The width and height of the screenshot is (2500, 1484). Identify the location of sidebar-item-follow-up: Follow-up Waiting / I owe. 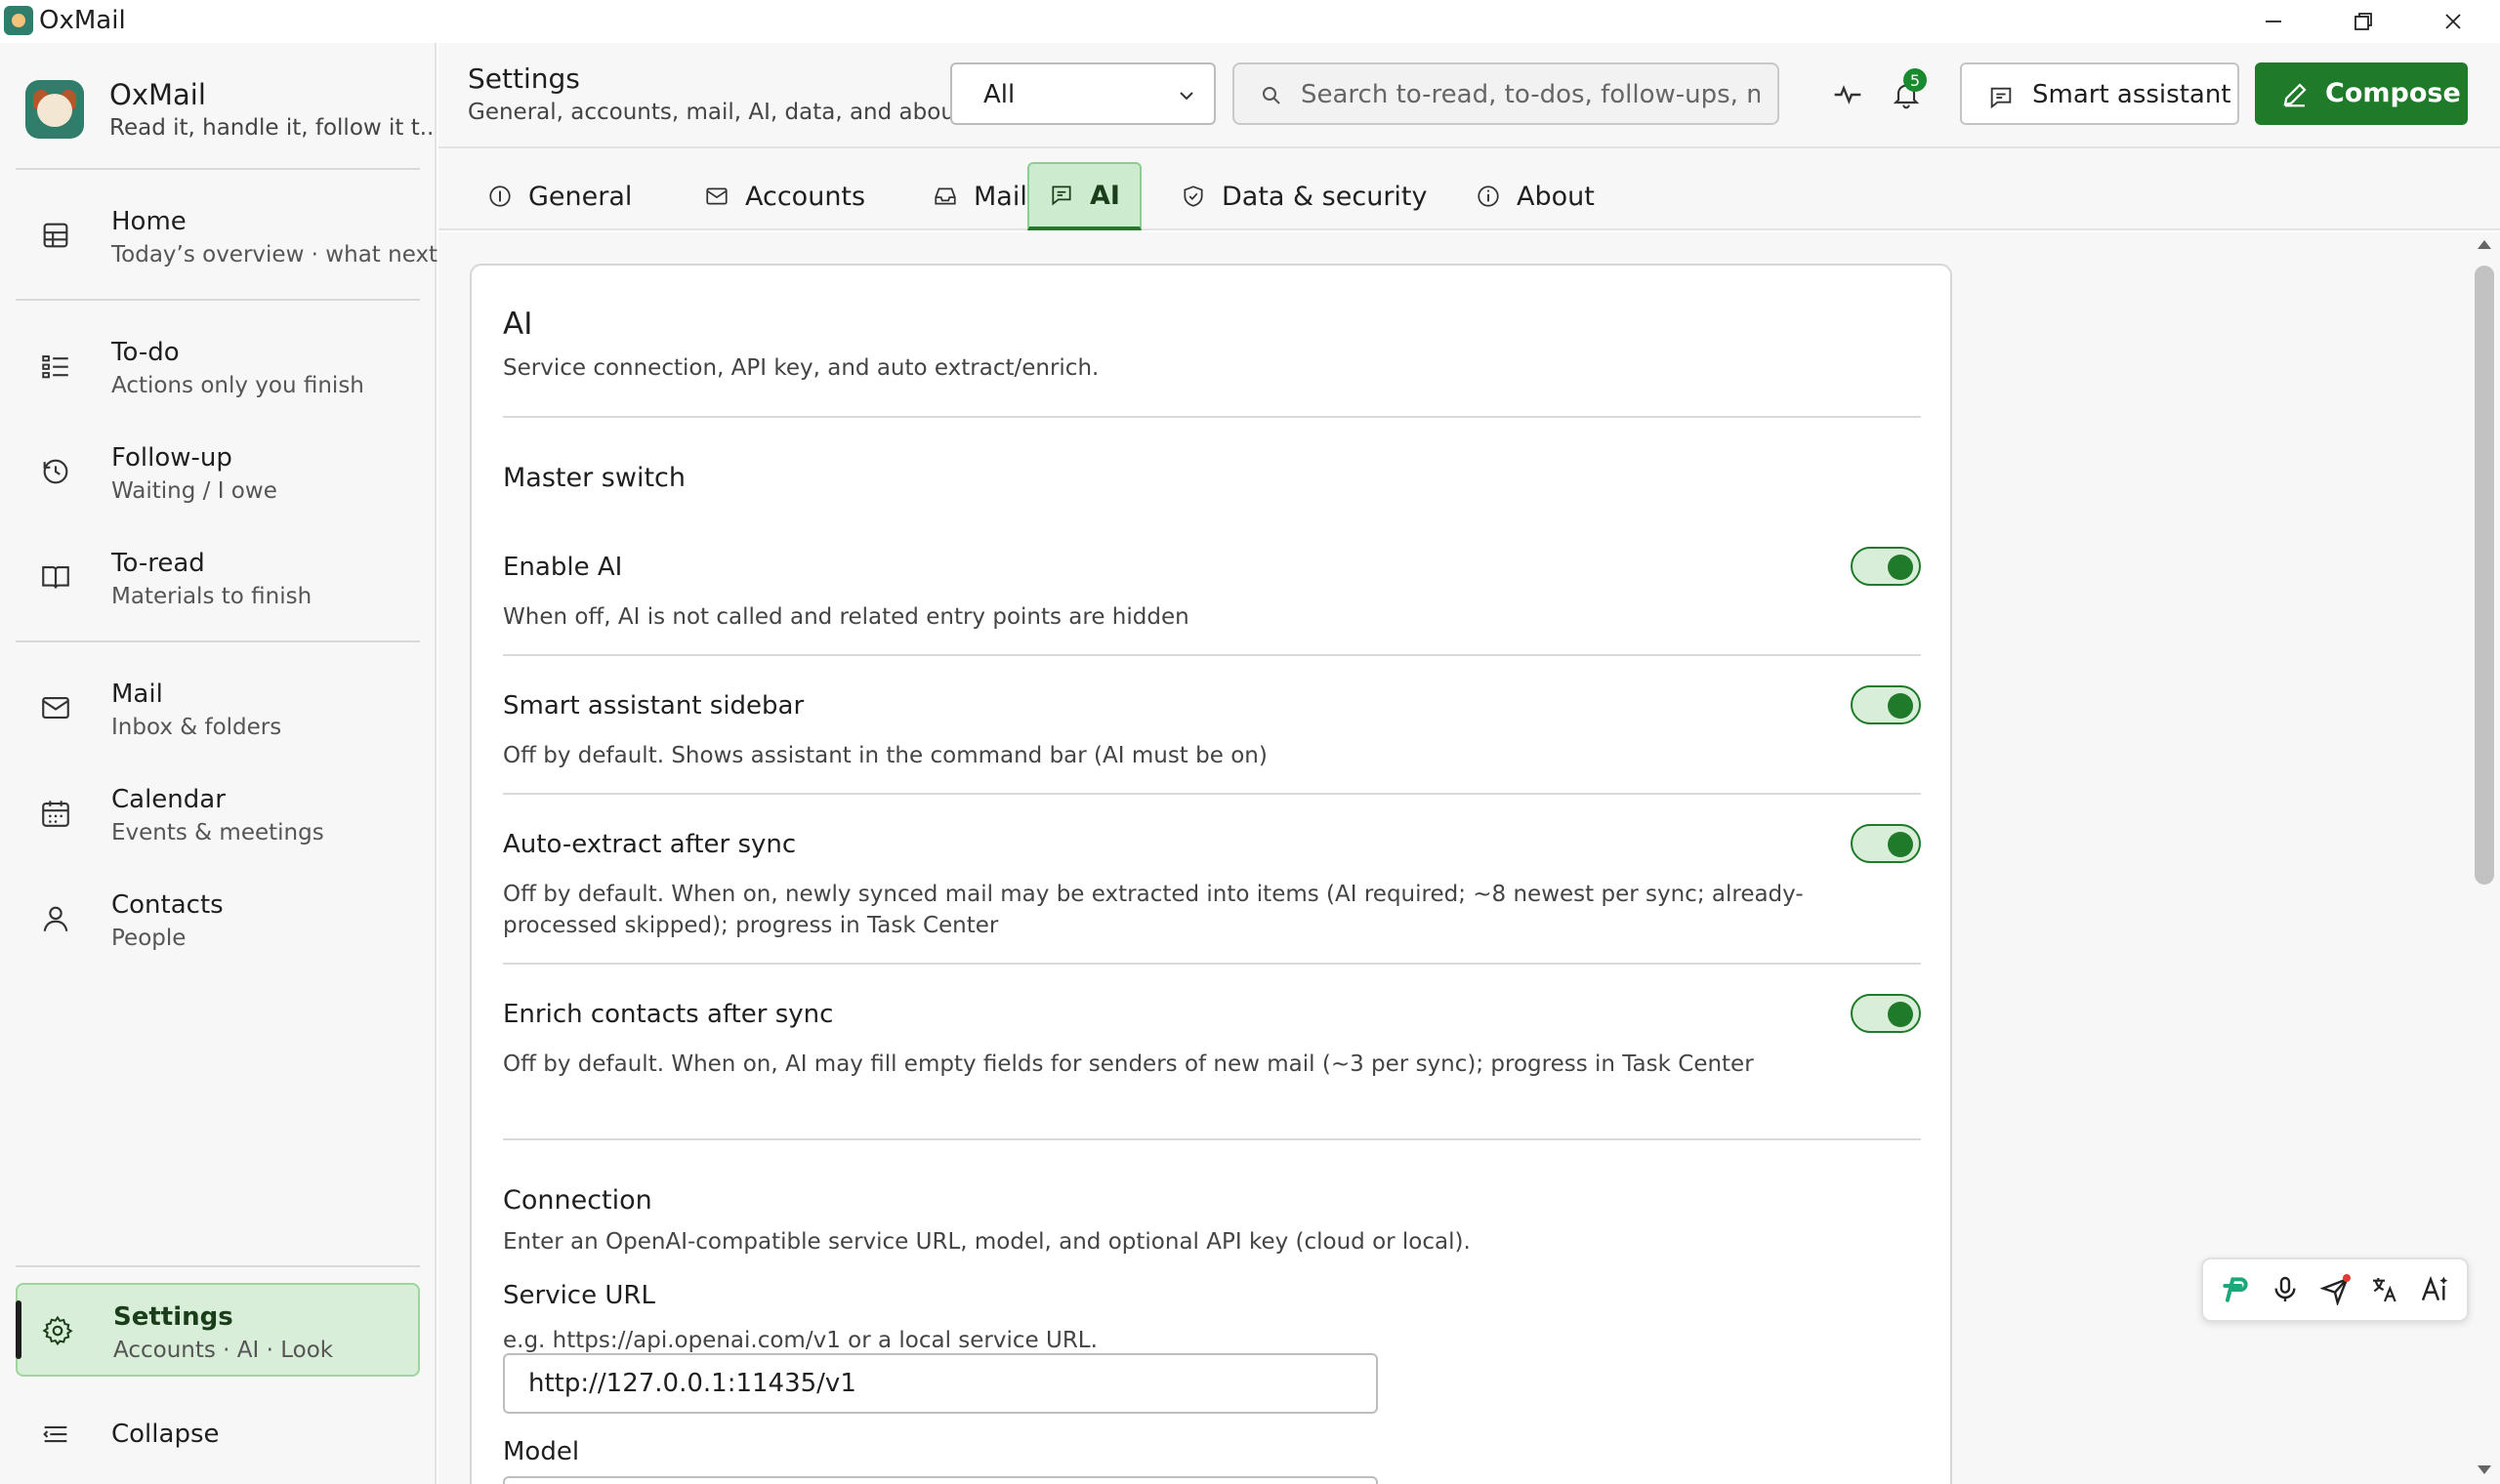
(218, 473).